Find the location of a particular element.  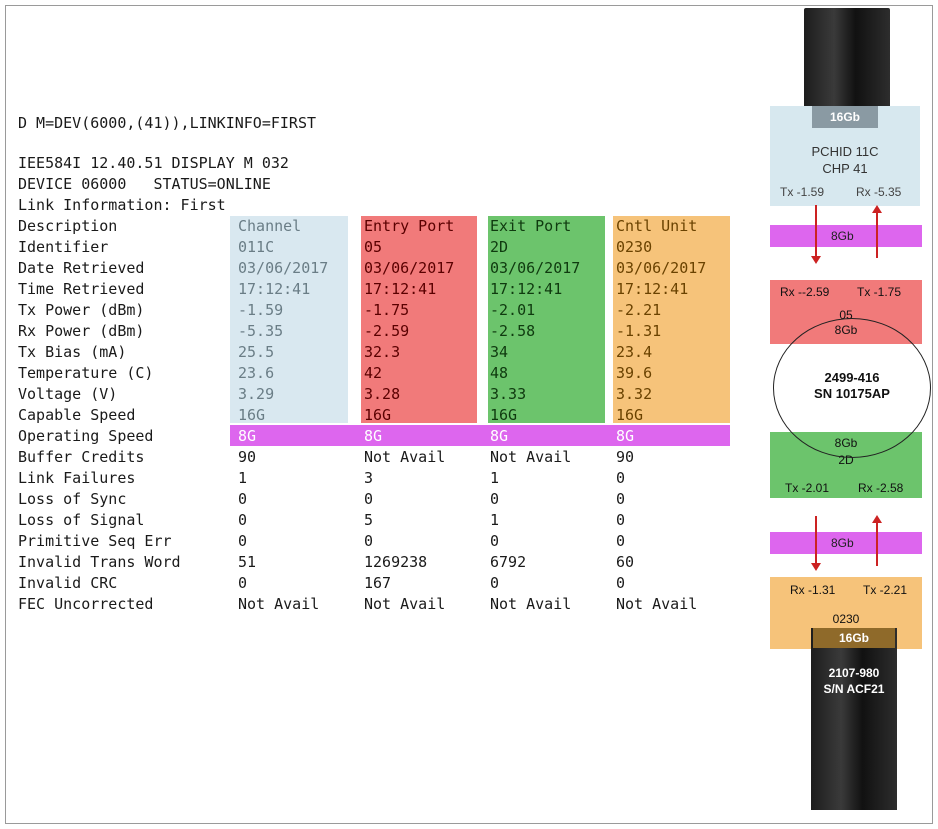

host-rx: Rx -5.35 is located at coordinates (879, 192).